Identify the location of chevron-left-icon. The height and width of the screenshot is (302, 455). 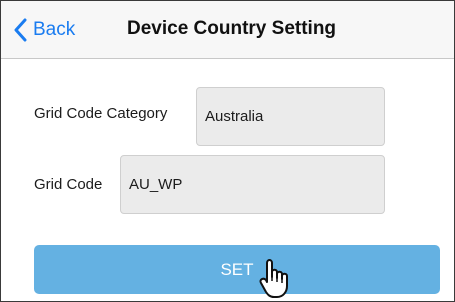
(20, 30).